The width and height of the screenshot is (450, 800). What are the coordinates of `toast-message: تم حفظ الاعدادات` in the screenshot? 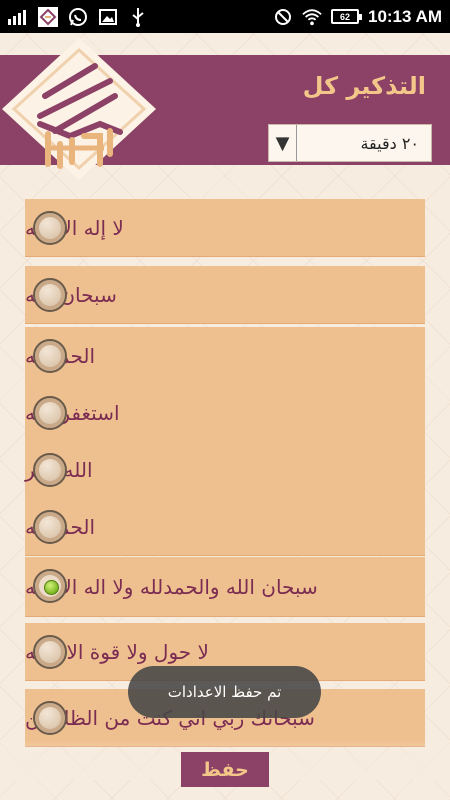 It's located at (224, 692).